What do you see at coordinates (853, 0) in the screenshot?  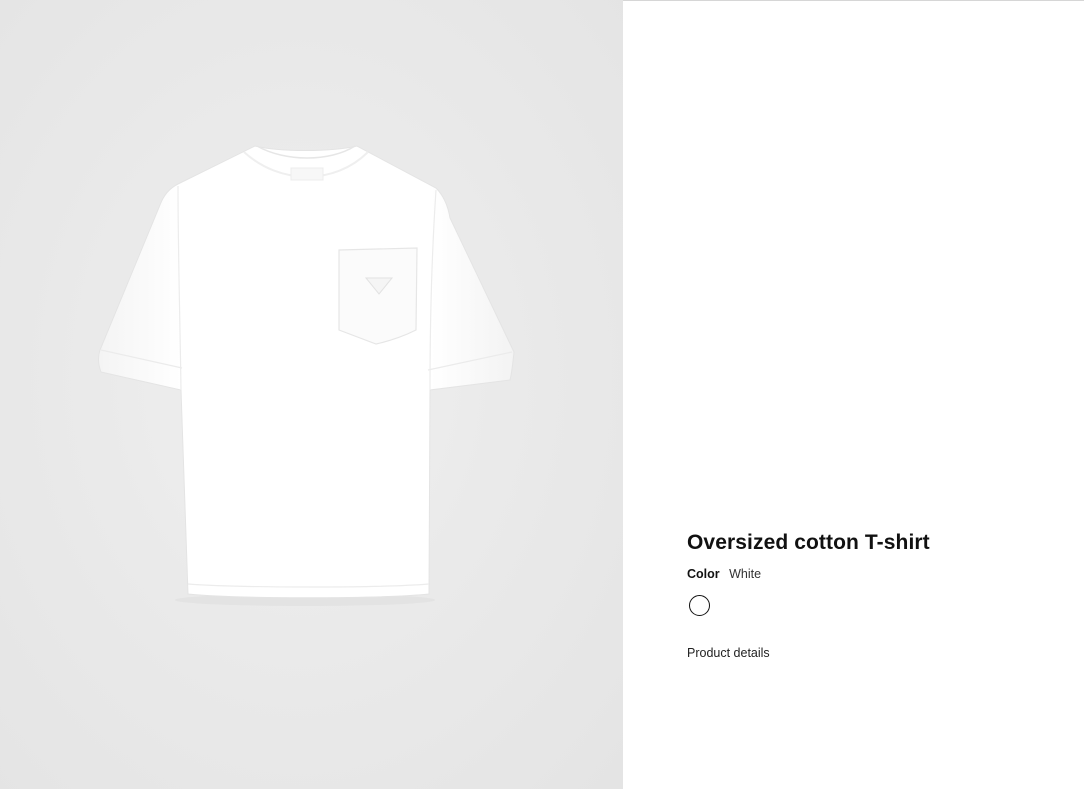 I see `header-divider` at bounding box center [853, 0].